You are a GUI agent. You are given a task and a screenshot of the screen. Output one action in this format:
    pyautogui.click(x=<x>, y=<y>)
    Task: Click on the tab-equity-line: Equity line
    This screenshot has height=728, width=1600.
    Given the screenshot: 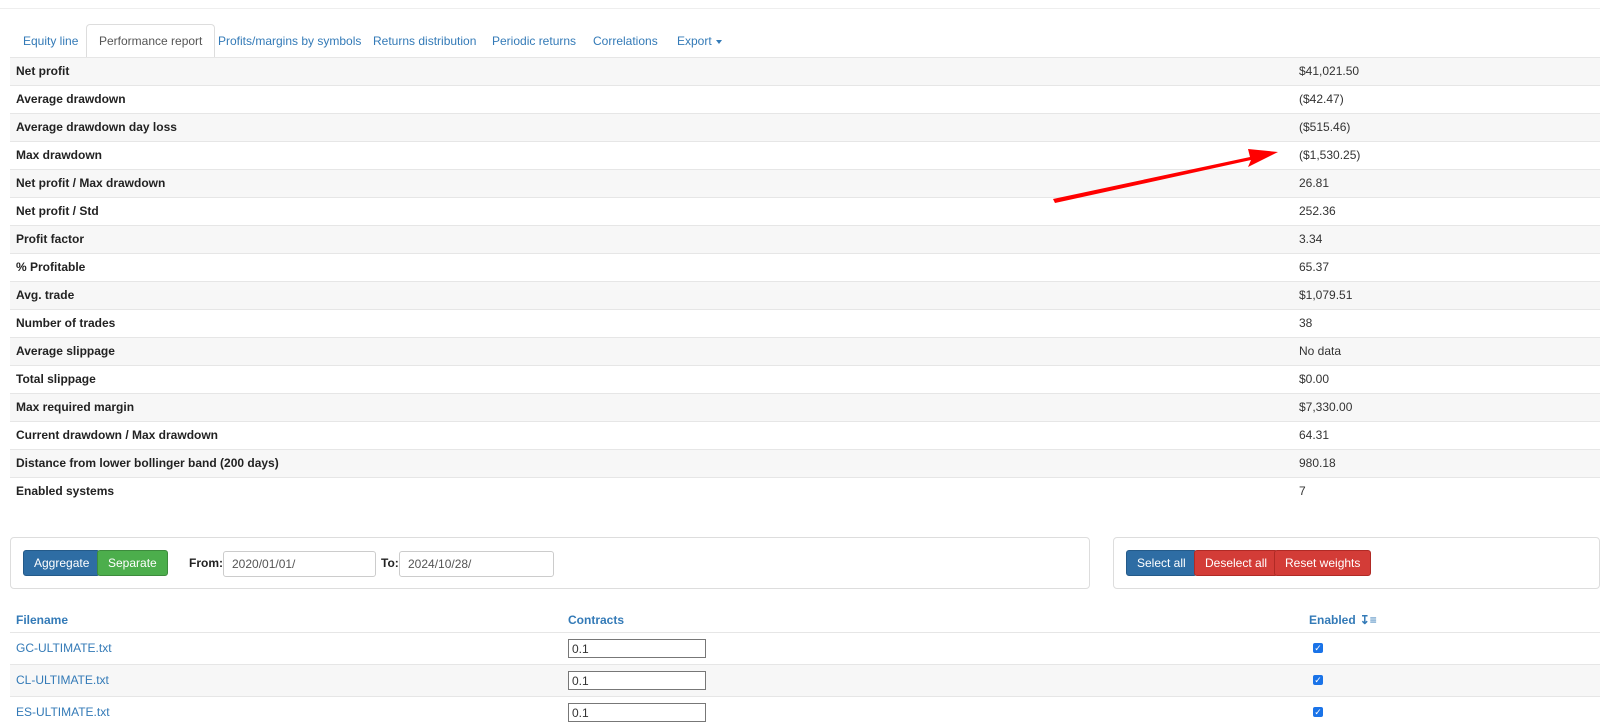 What is the action you would take?
    pyautogui.click(x=50, y=40)
    